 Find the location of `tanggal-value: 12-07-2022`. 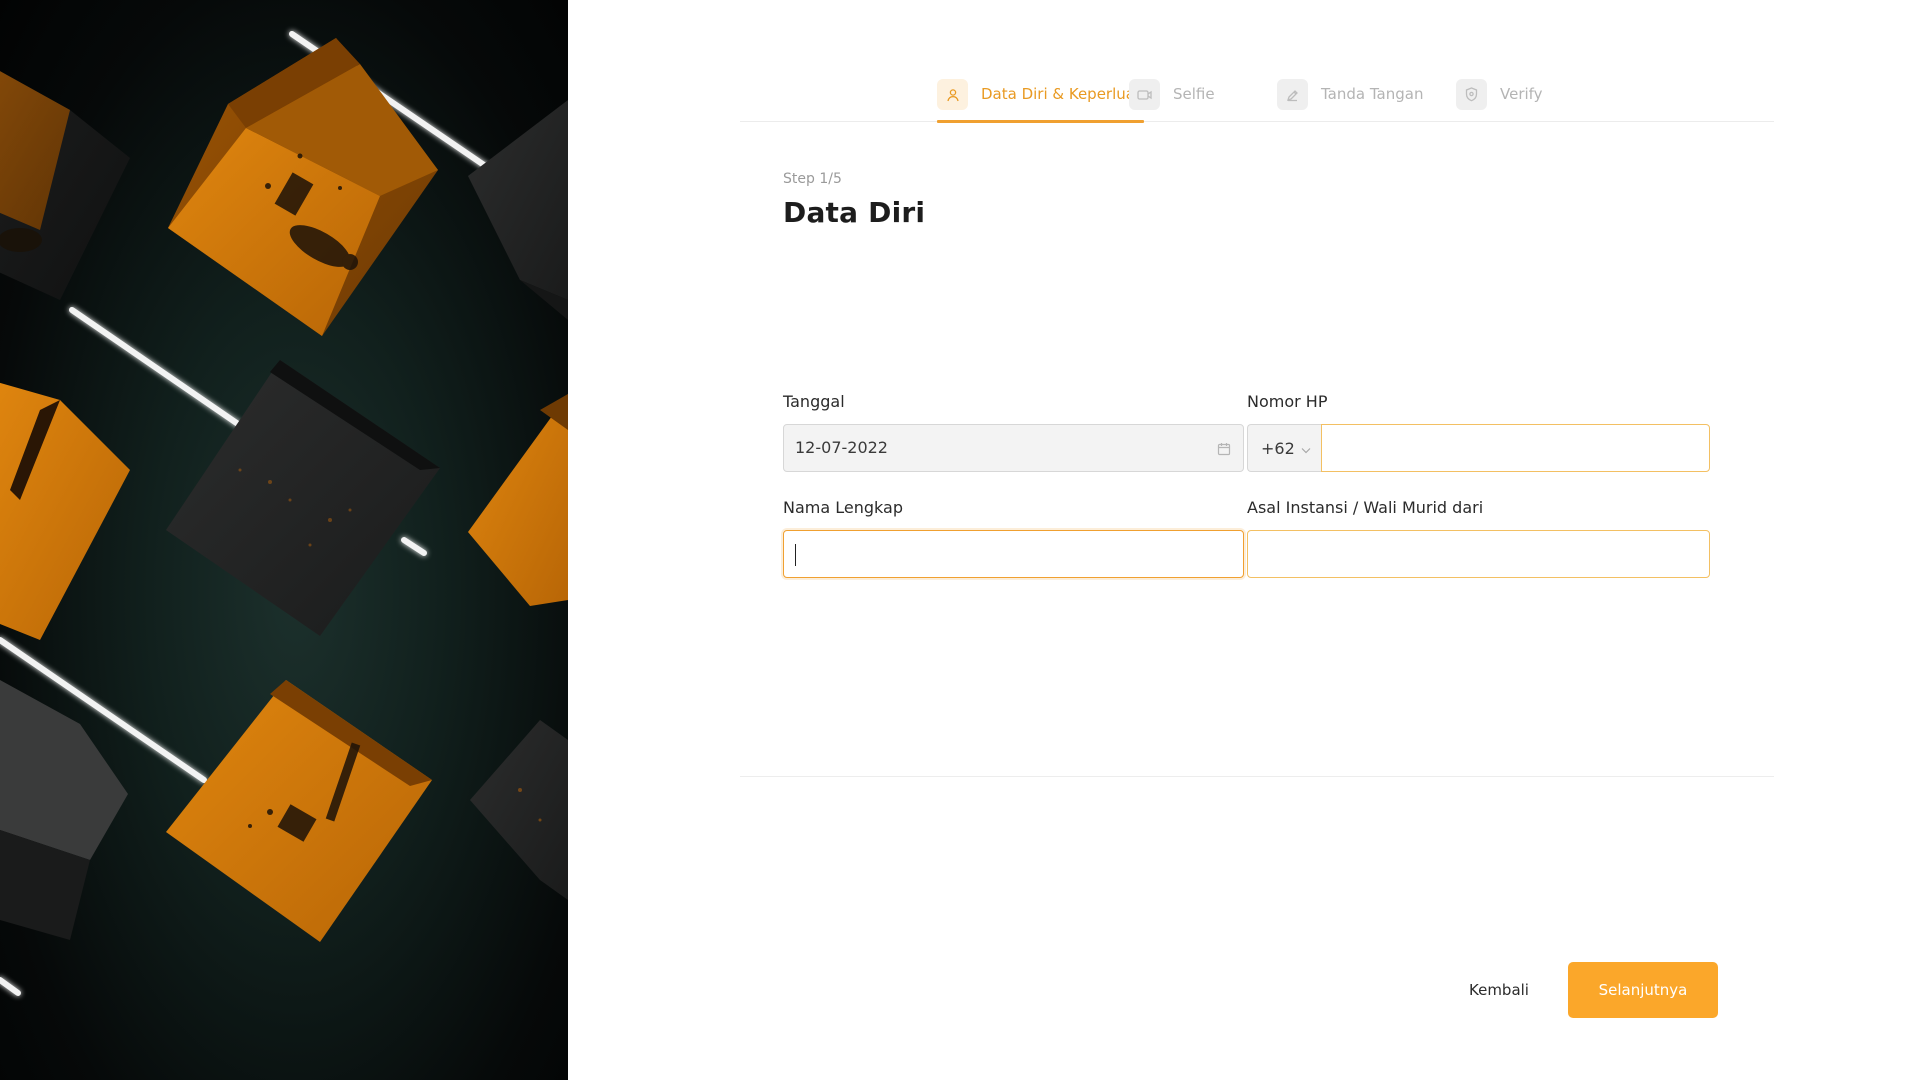

tanggal-value: 12-07-2022 is located at coordinates (841, 447).